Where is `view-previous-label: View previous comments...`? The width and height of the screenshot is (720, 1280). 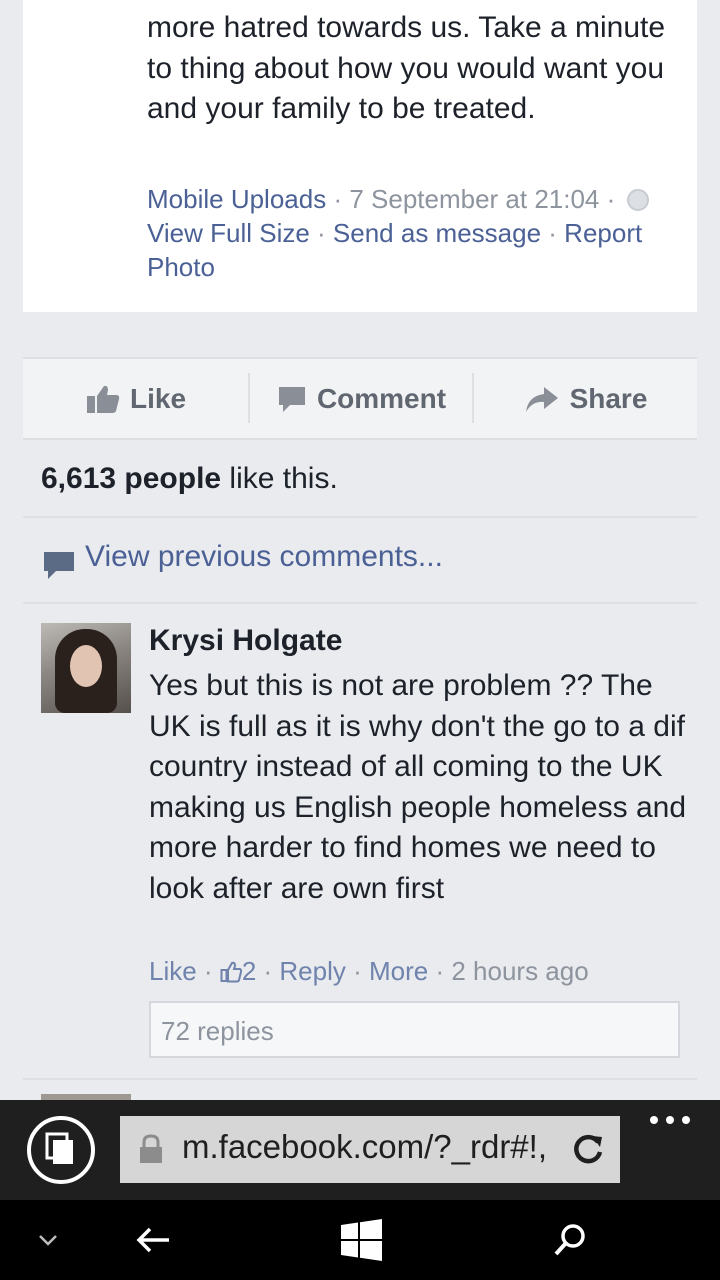
view-previous-label: View previous comments... is located at coordinates (264, 556).